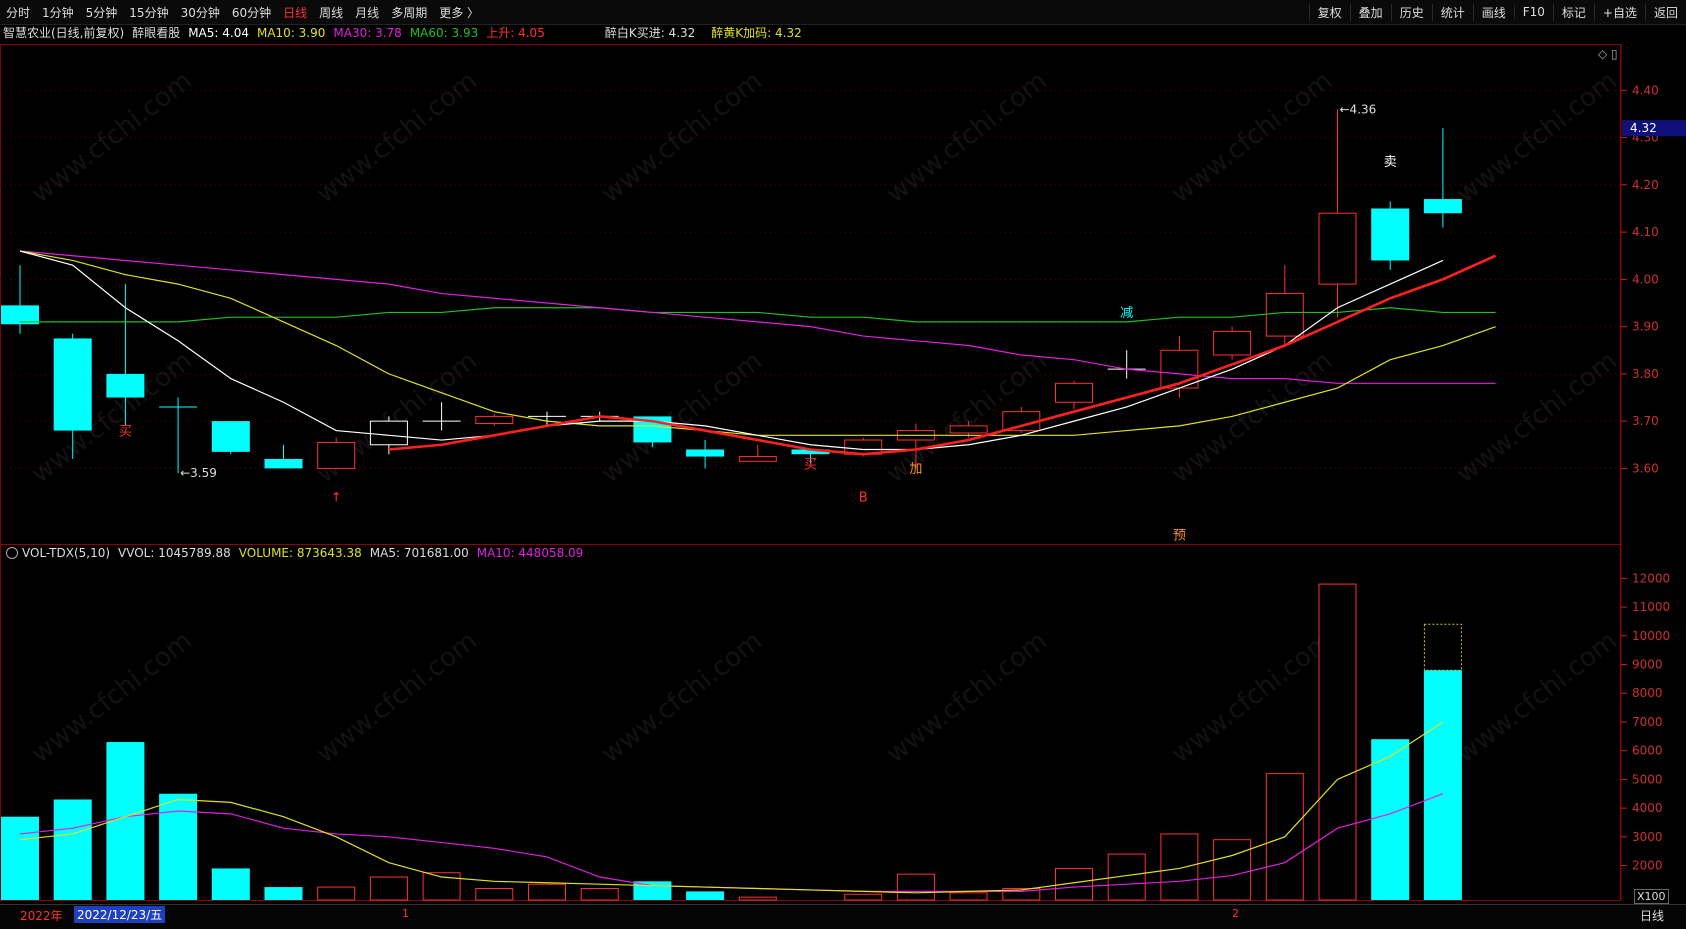 This screenshot has height=929, width=1686. I want to click on tool-button-8: 返回, so click(1665, 12).